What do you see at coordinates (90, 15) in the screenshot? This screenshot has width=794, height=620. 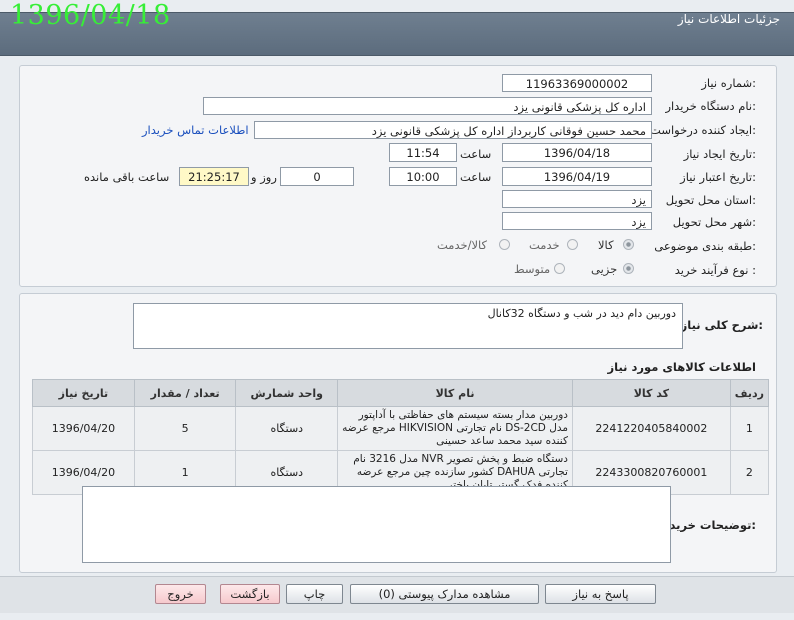 I see `header-date: 1396/04/18` at bounding box center [90, 15].